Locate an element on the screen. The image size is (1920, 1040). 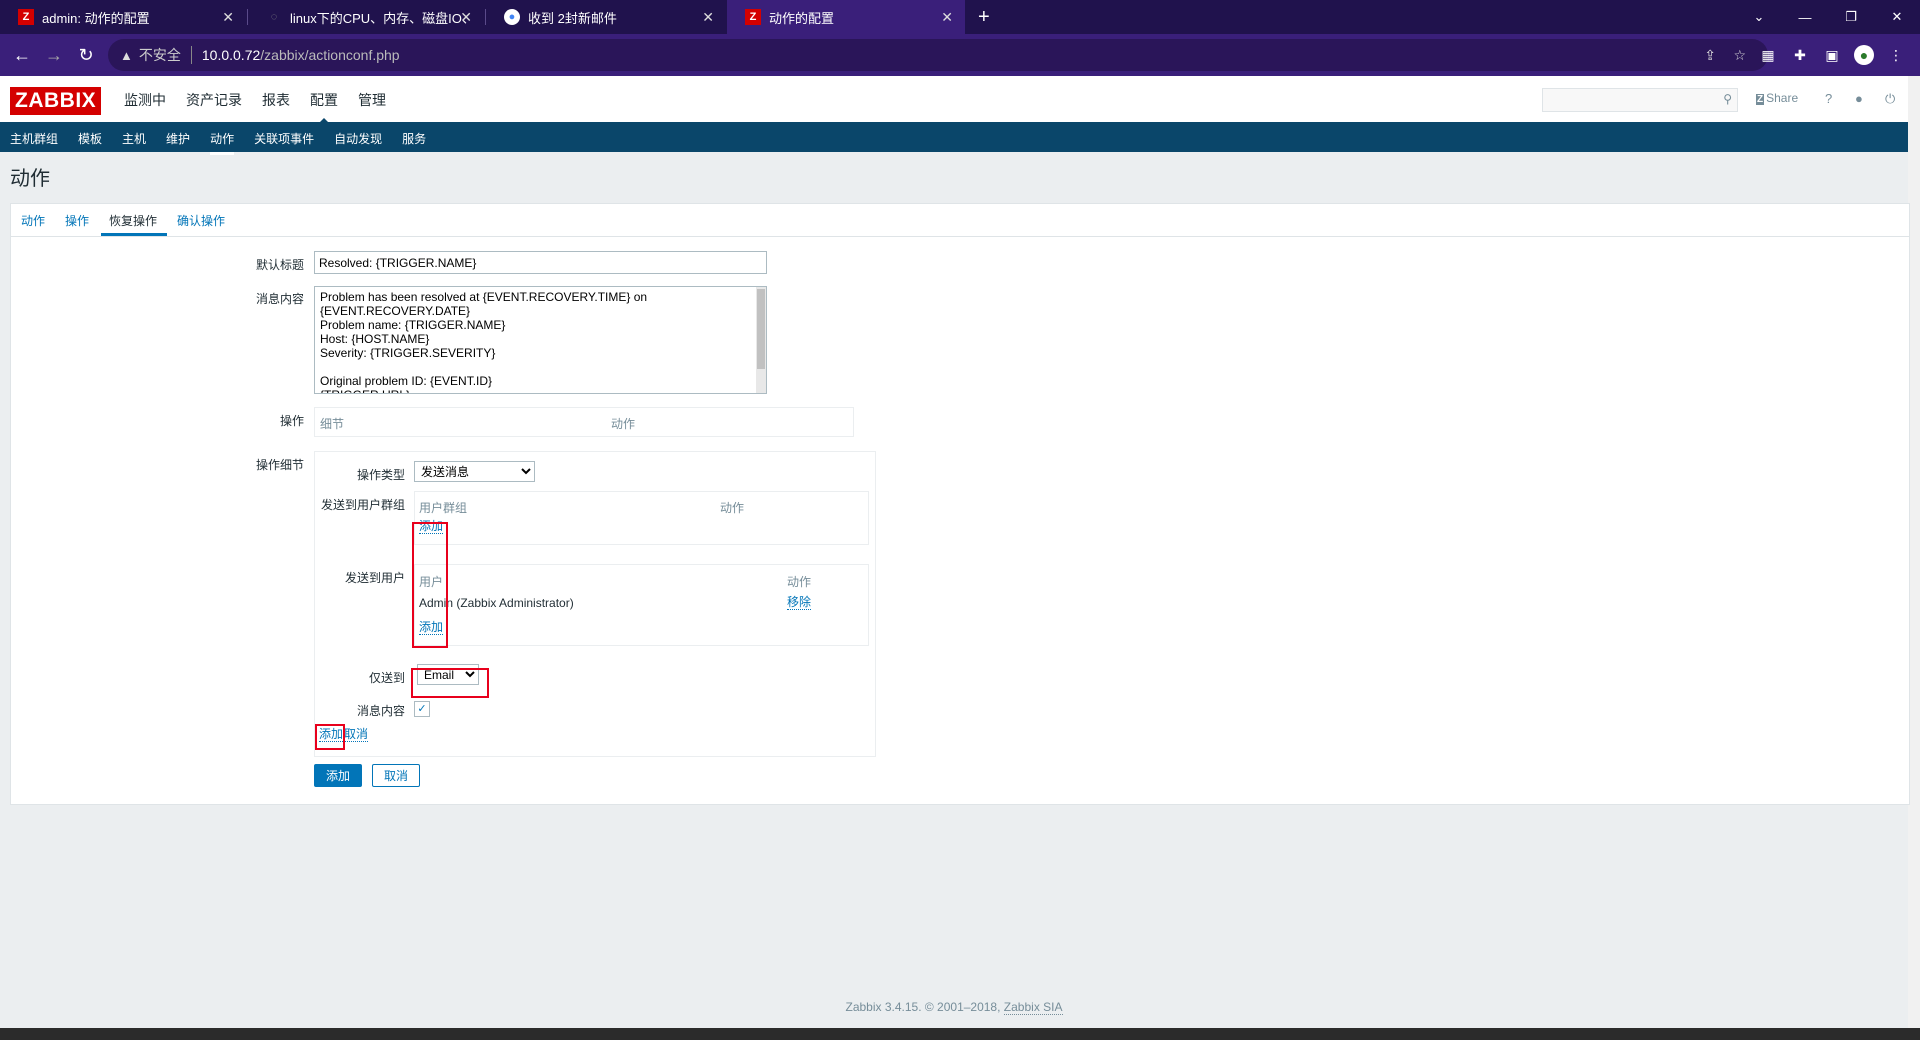
browser-tab-2: ◌ linux下的CPU、内存、磁盘IO、 ✕ is located at coordinates (366, 17).